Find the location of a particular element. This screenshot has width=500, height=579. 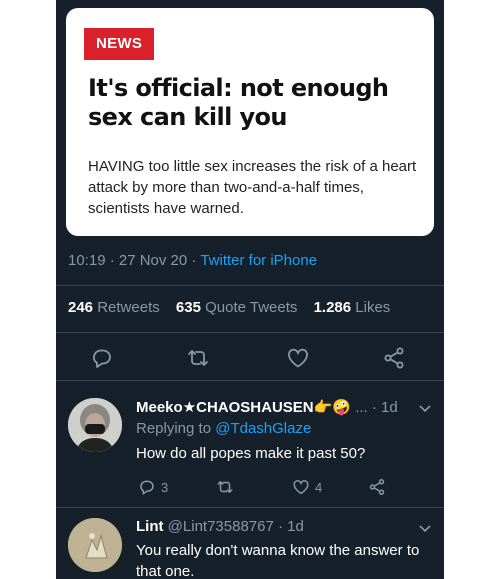

likes-count: 1.286 is located at coordinates (332, 307).